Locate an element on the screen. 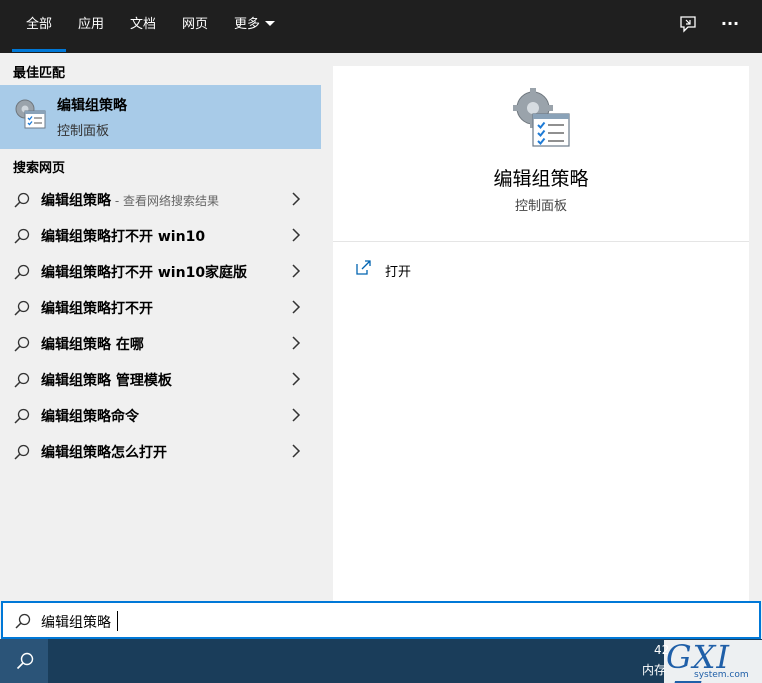  web-result-label: 编辑组策略命令 is located at coordinates (90, 417).